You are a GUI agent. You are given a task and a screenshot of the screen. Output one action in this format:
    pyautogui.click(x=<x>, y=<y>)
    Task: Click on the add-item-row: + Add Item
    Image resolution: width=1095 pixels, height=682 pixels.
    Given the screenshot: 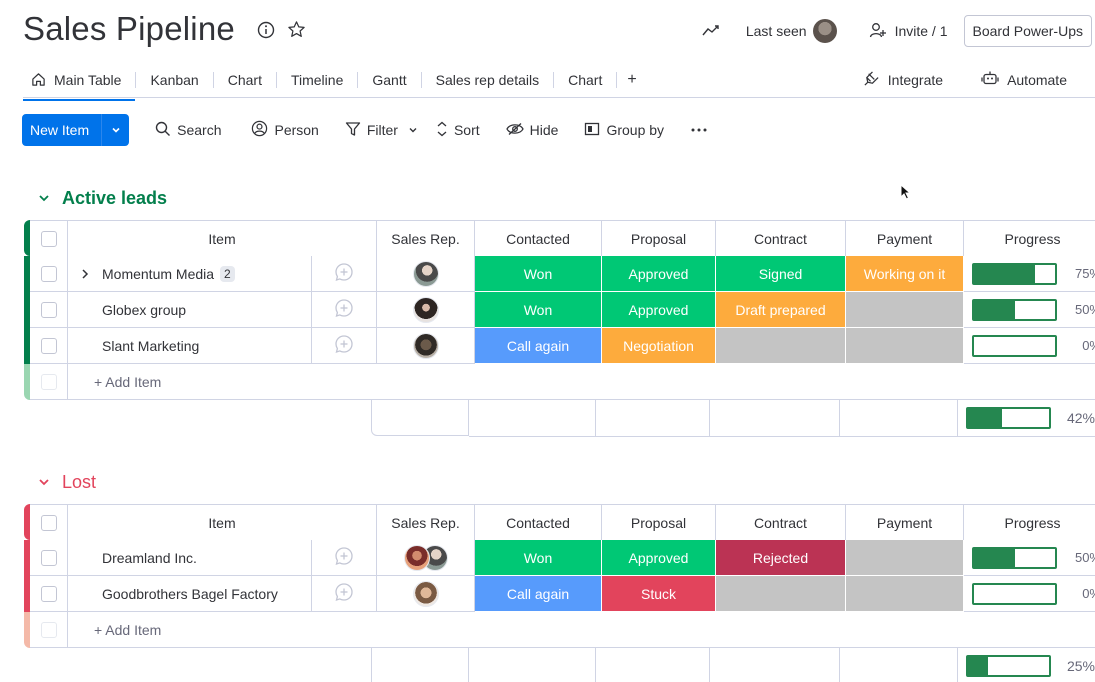 What is the action you would take?
    pyautogui.click(x=562, y=630)
    